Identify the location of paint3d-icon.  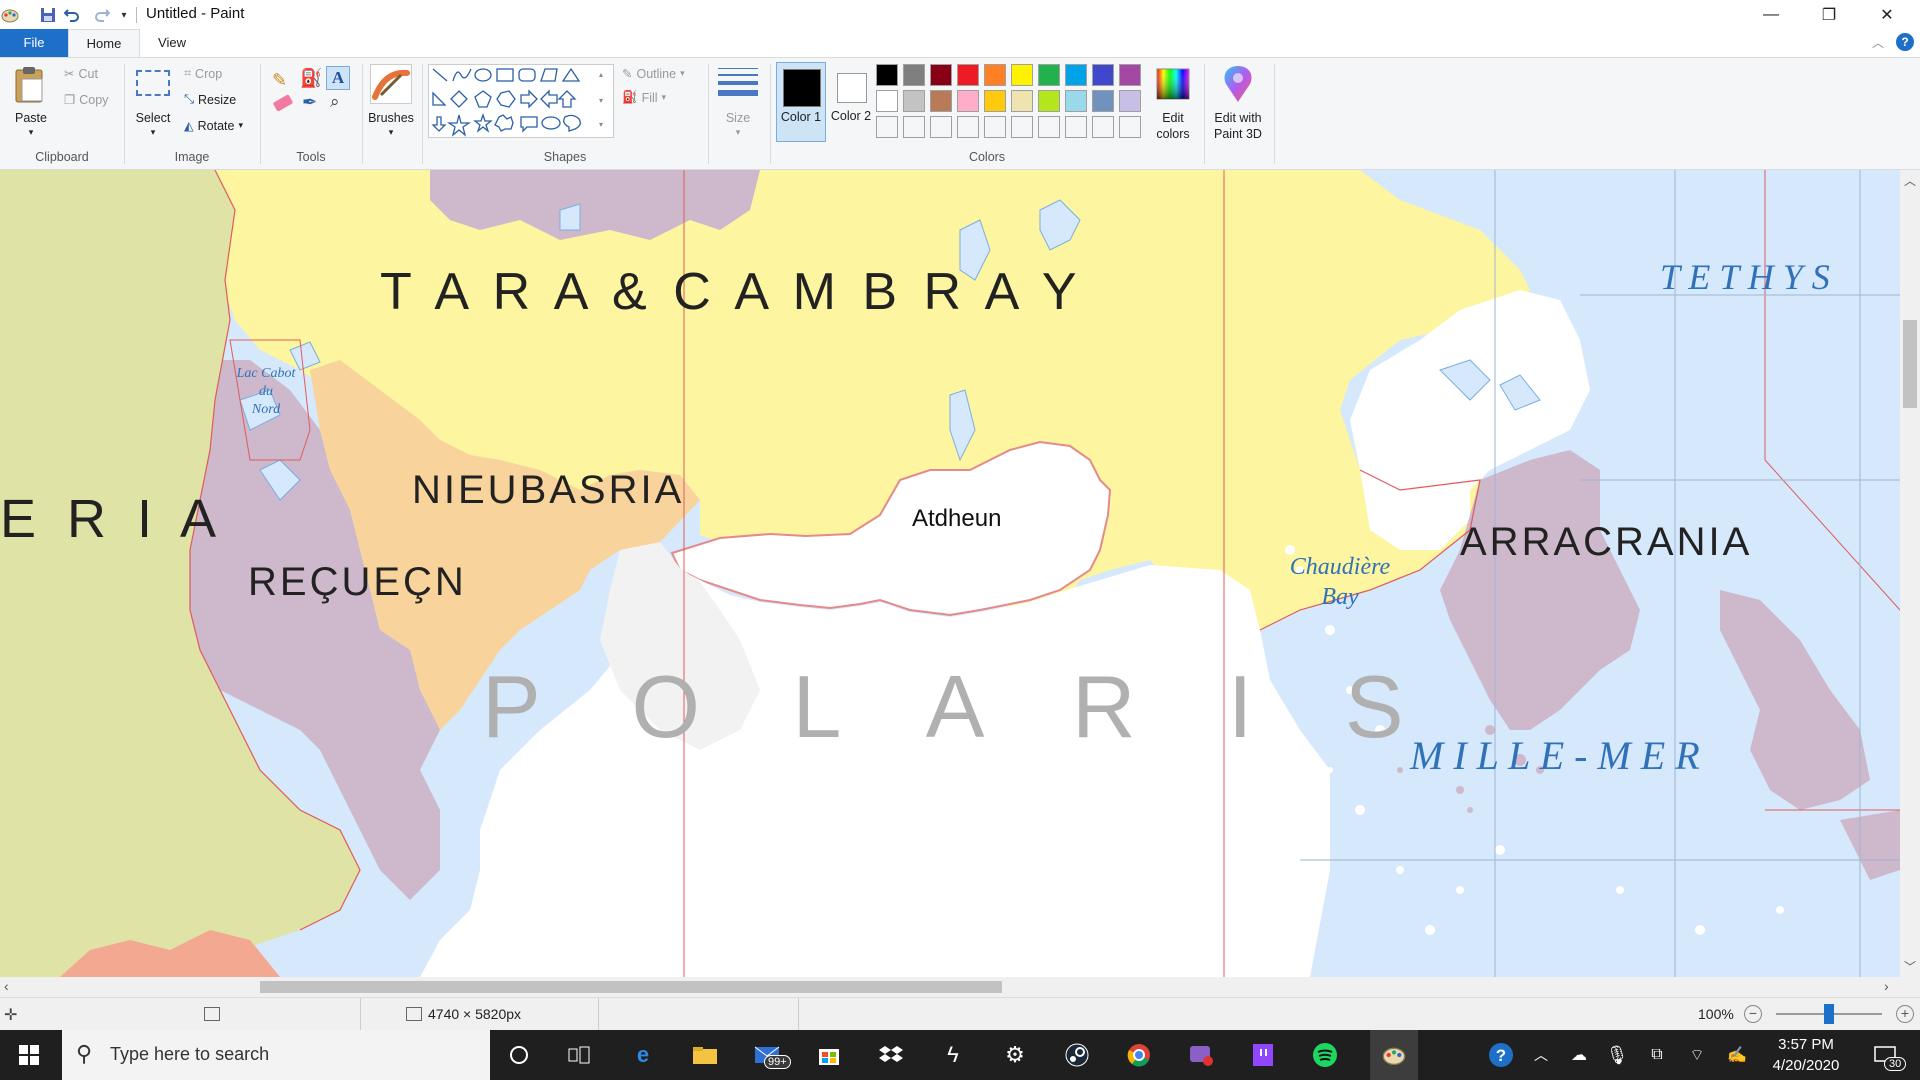
(1238, 84).